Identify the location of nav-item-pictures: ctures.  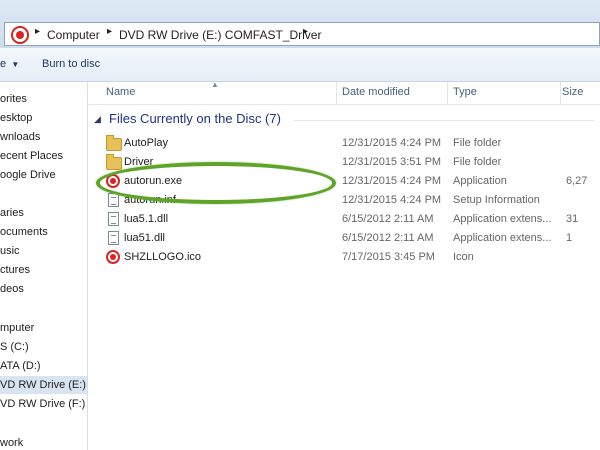
(43, 270).